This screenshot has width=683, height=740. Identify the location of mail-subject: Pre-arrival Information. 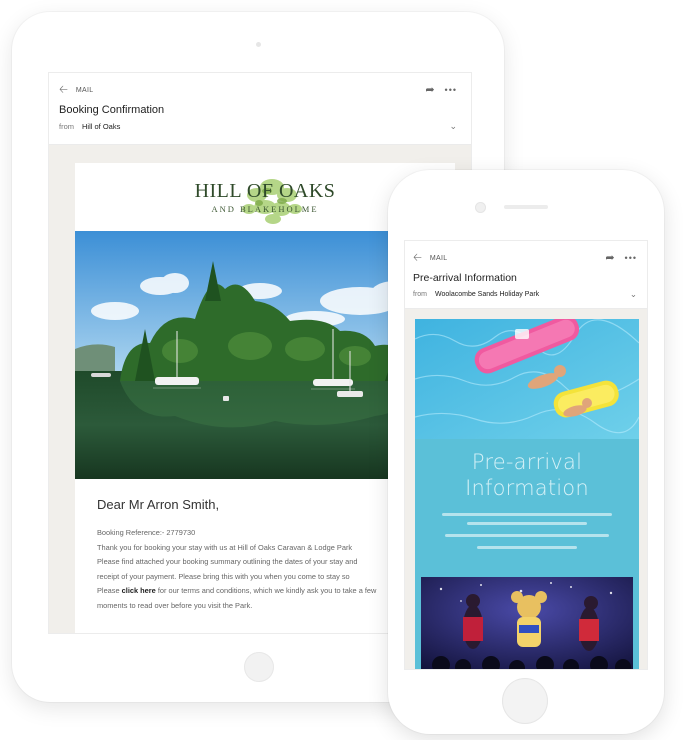
(465, 278).